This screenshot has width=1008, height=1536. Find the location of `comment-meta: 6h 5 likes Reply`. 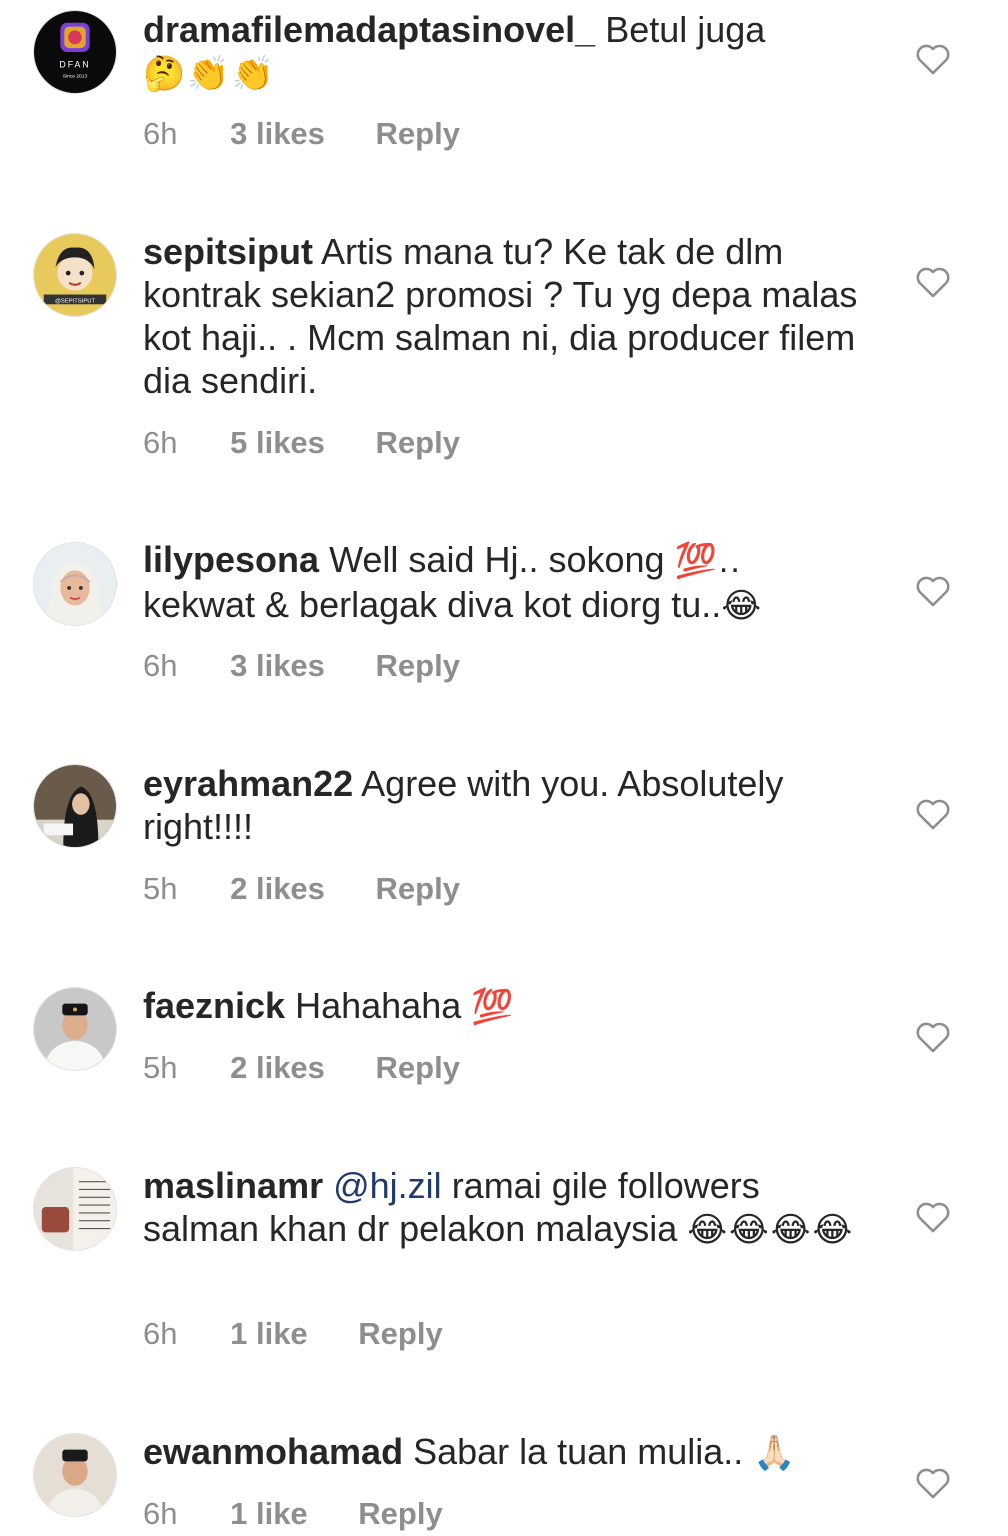

comment-meta: 6h 5 likes Reply is located at coordinates (322, 443).